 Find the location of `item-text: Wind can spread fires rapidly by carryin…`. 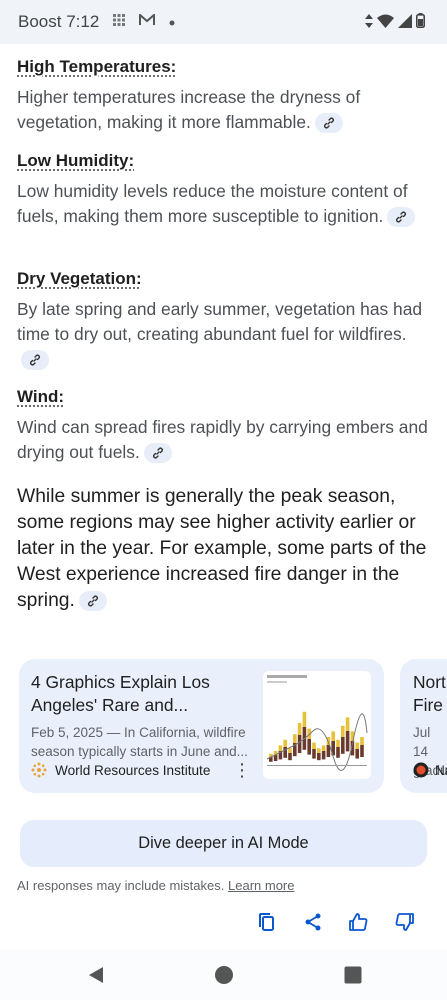

item-text: Wind can spread fires rapidly by carryin… is located at coordinates (222, 439).